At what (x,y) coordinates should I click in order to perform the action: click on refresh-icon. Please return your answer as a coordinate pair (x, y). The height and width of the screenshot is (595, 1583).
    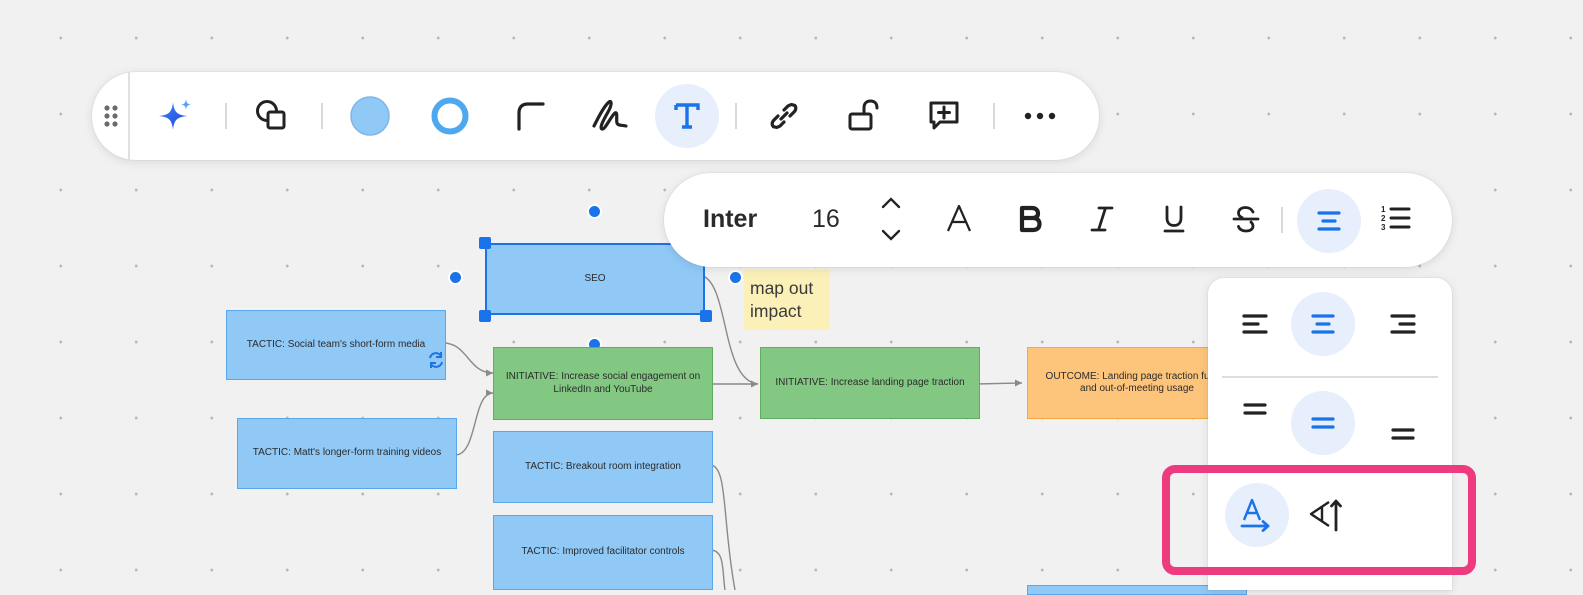
    Looking at the image, I should click on (436, 360).